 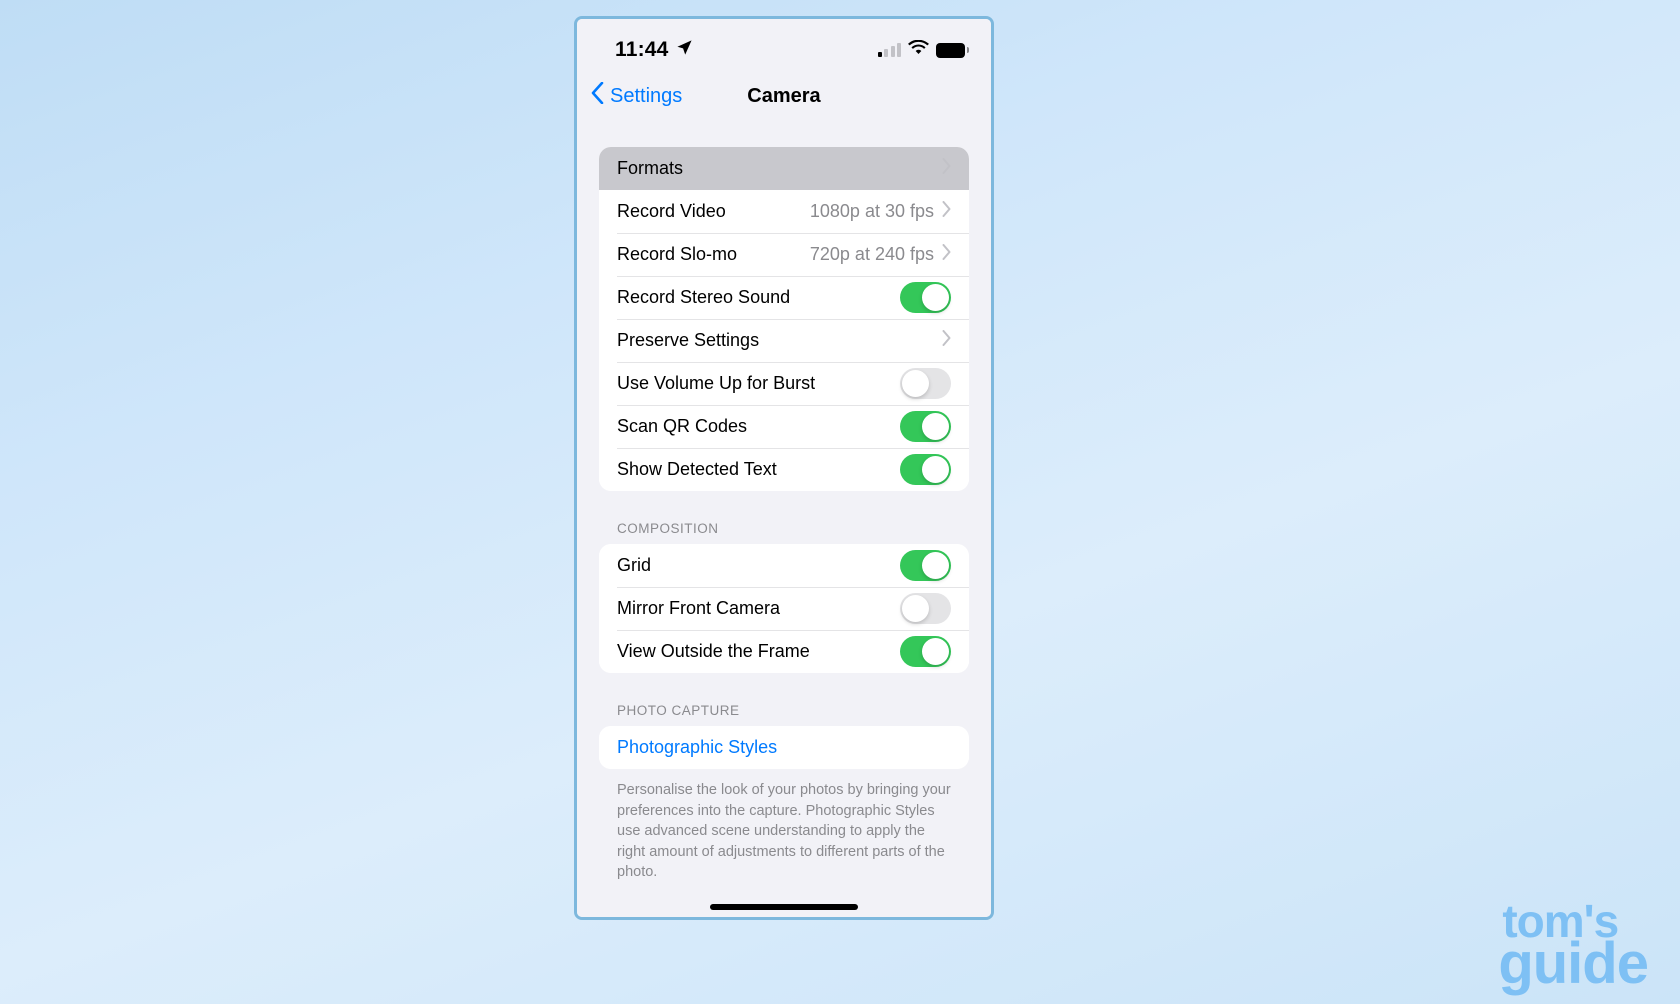 I want to click on status-bar-left: 11:44, so click(x=654, y=50).